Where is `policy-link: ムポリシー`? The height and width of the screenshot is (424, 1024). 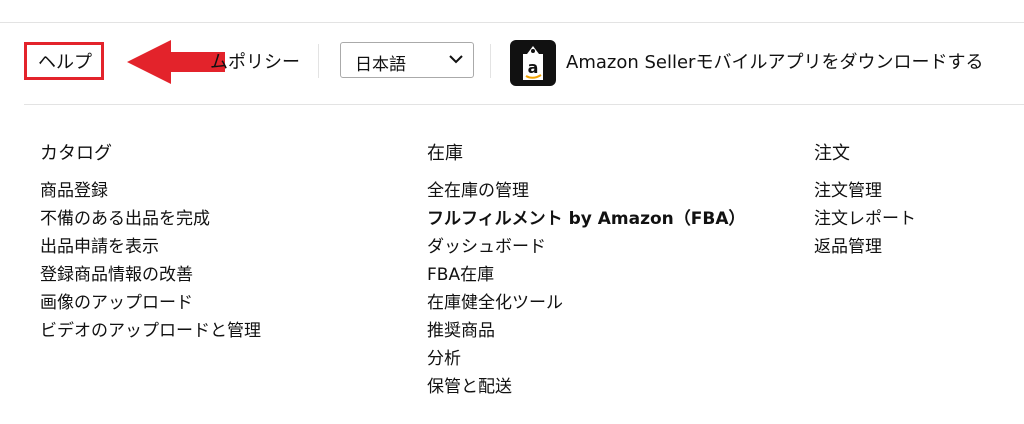 policy-link: ムポリシー is located at coordinates (255, 61).